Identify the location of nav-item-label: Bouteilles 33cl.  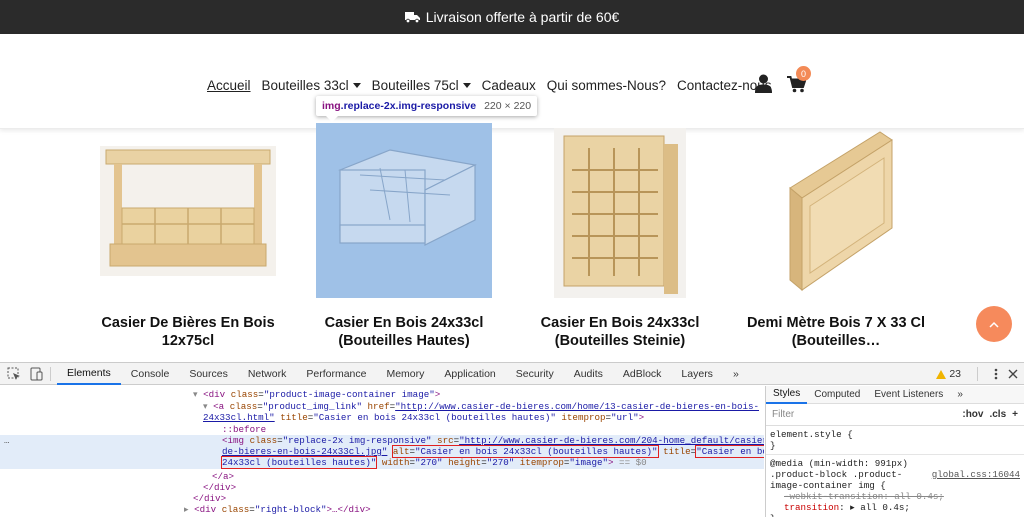
(305, 85).